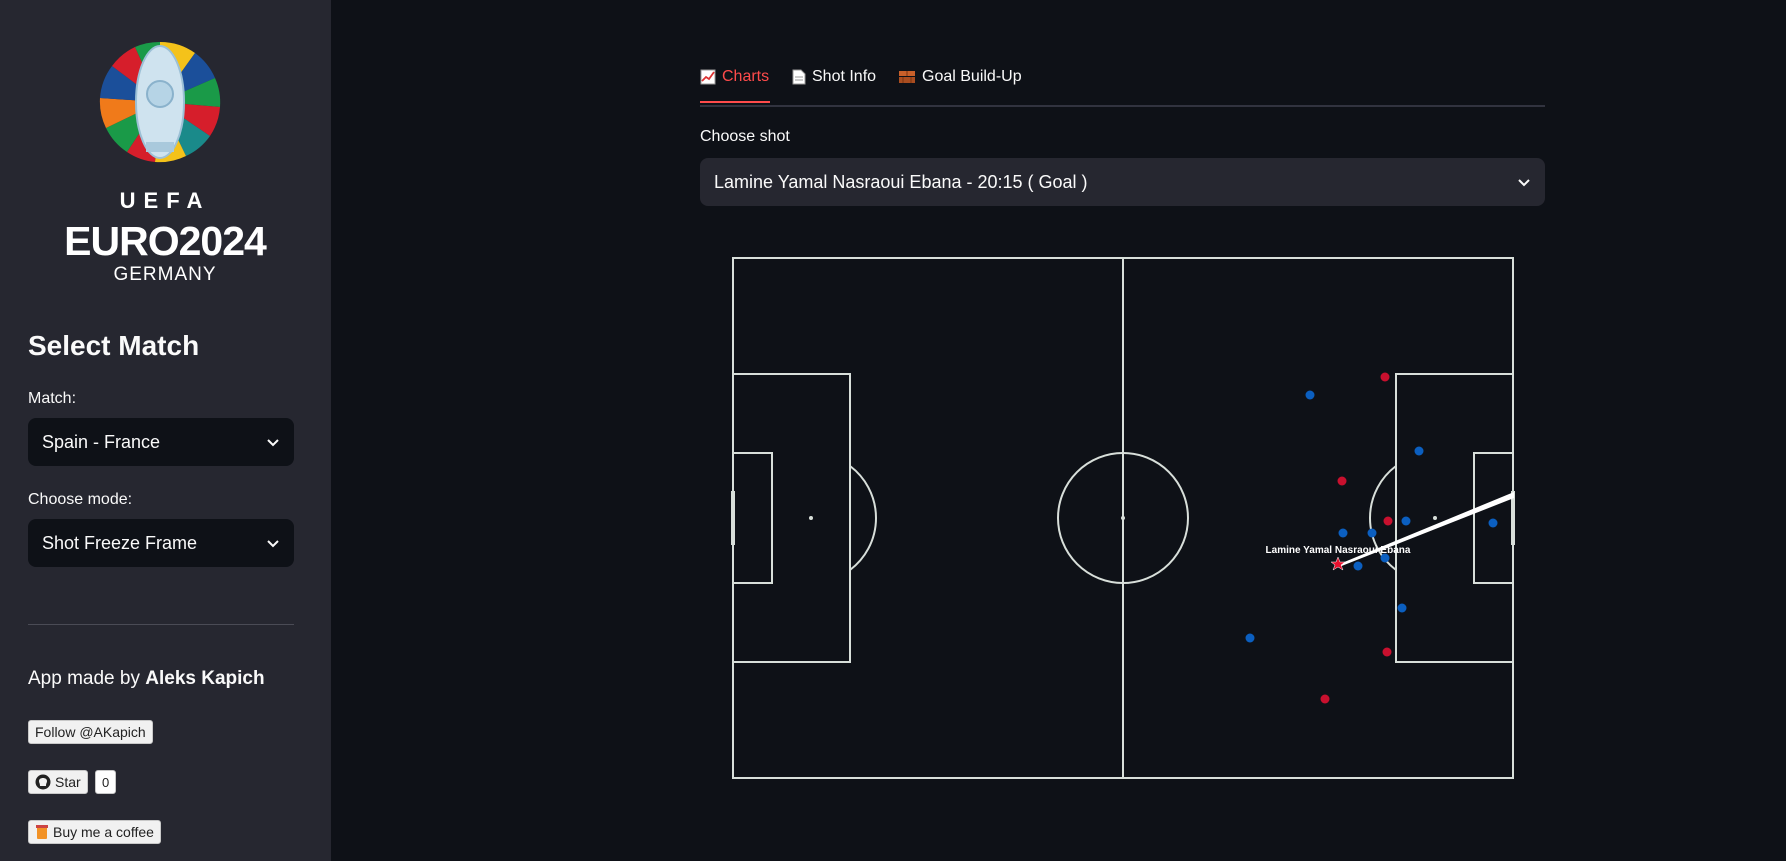 The height and width of the screenshot is (861, 1786). I want to click on euro2024-logo: UEFA EURO2024 GERMANY, so click(165, 157).